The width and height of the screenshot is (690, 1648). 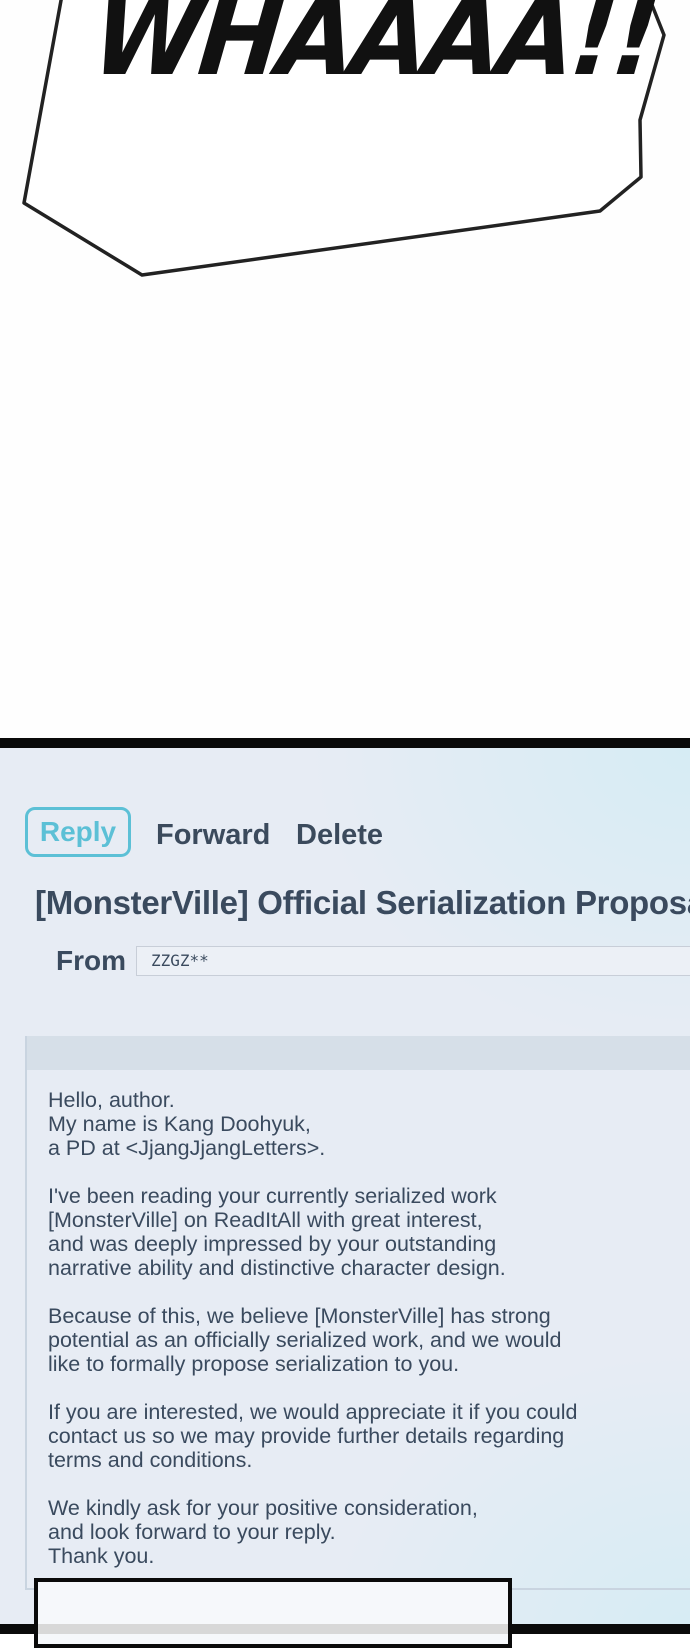 What do you see at coordinates (192, 1532) in the screenshot?
I see `body-line: and look forward to your reply.` at bounding box center [192, 1532].